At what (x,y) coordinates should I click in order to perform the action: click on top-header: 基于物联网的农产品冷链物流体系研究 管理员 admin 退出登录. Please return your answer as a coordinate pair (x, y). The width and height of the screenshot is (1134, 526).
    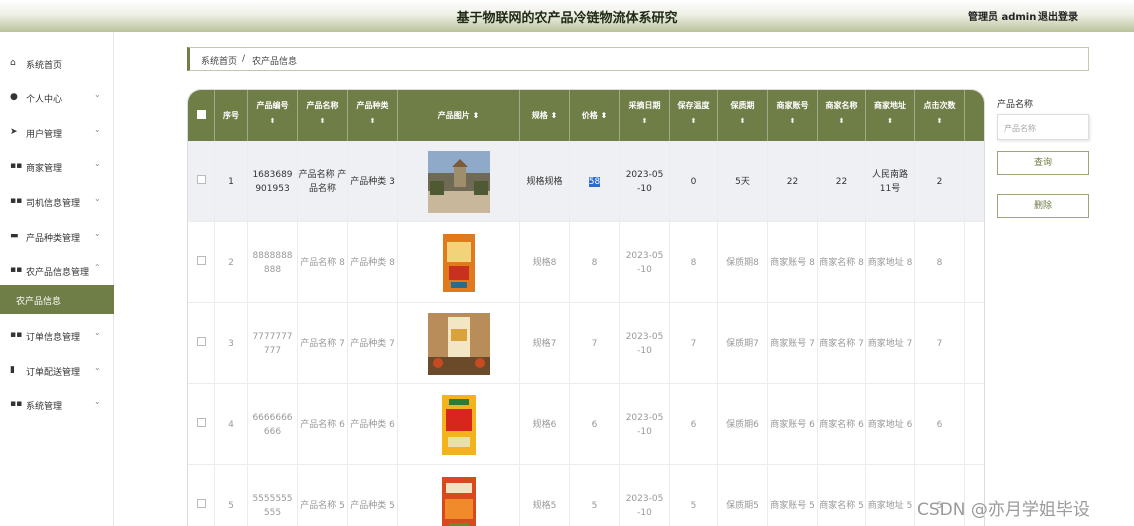
    Looking at the image, I should click on (567, 16).